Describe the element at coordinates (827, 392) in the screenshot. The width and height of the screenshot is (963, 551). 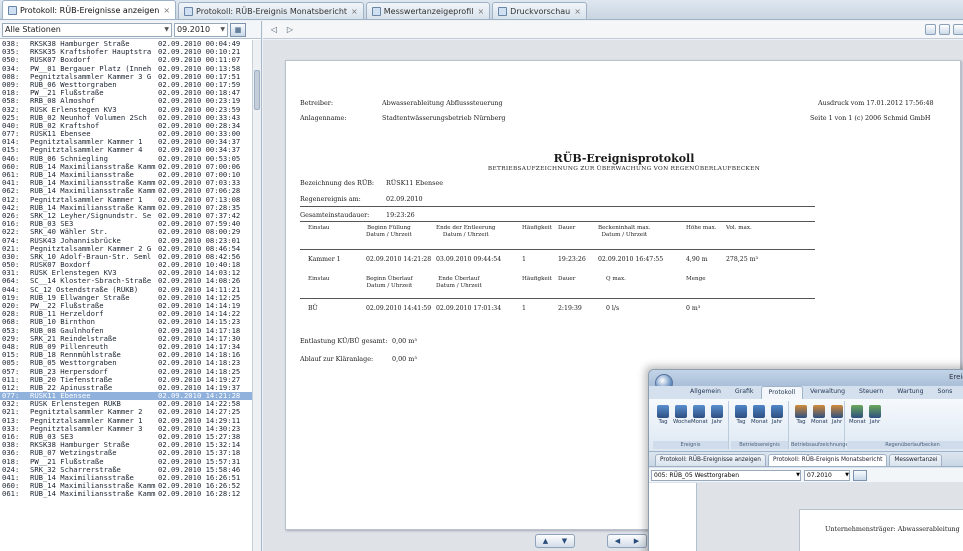
I see `ribbon-tab: Verwaltung` at that location.